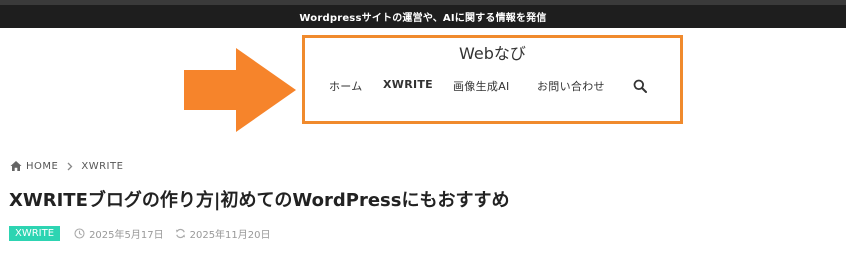 The width and height of the screenshot is (846, 263). I want to click on nav-item-contact: お問い合わせ, so click(571, 86).